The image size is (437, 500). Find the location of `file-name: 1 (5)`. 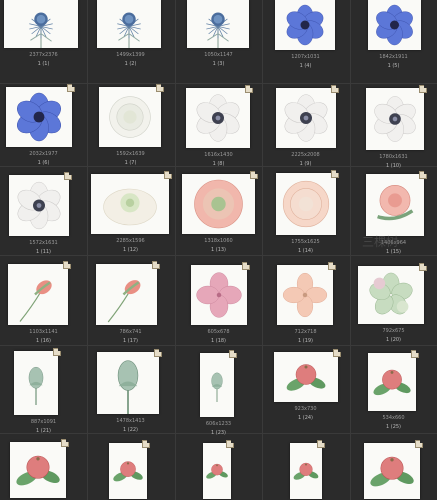

file-name: 1 (5) is located at coordinates (393, 66).